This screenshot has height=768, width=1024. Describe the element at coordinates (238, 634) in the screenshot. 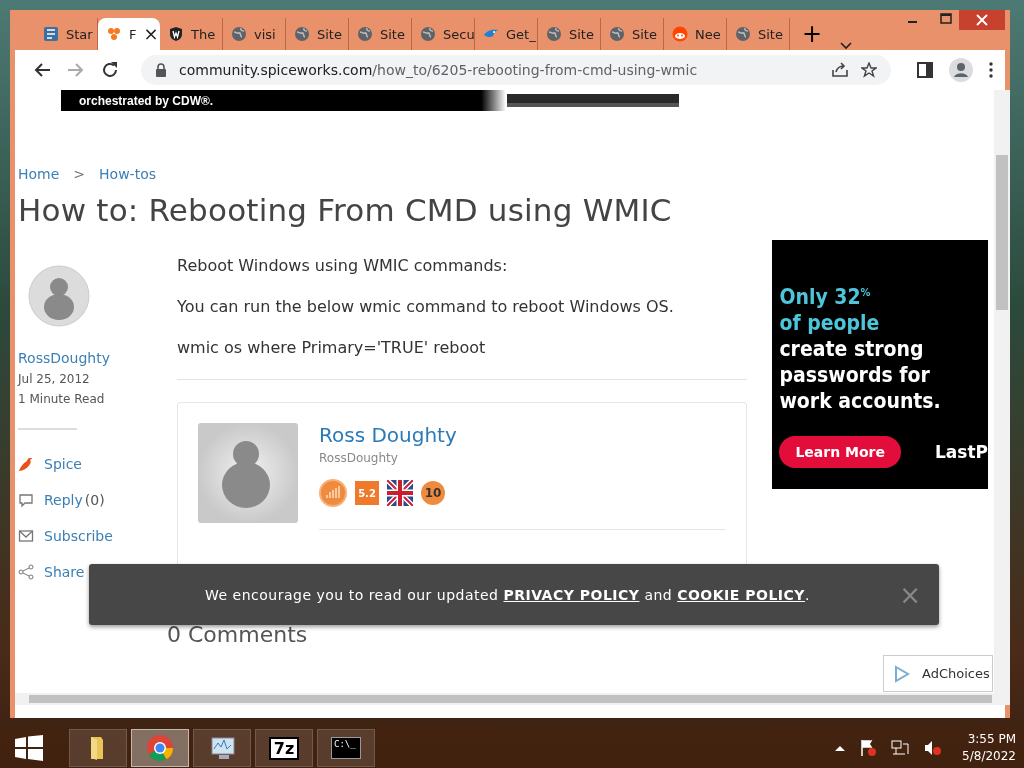

I see `comments-heading: 0 Comments` at that location.